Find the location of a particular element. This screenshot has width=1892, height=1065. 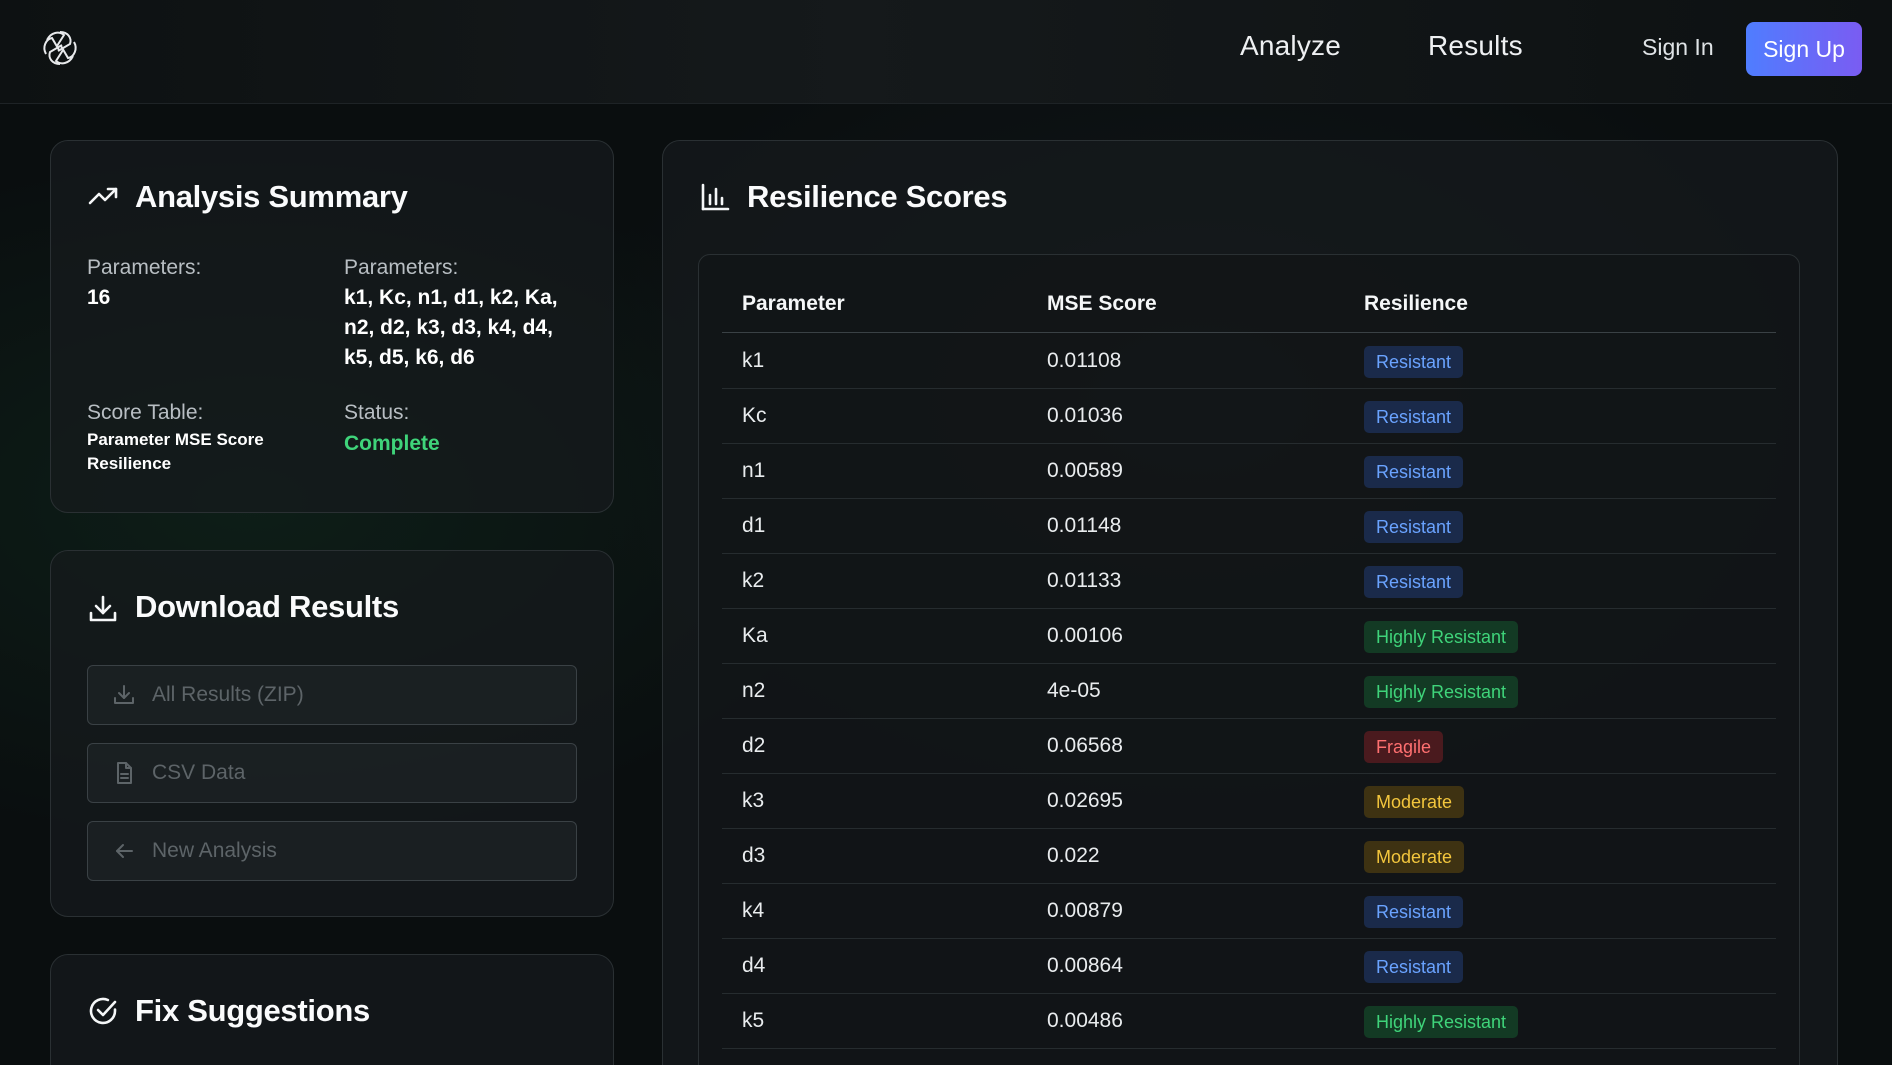

score-table-label: Score Table: is located at coordinates (145, 412).